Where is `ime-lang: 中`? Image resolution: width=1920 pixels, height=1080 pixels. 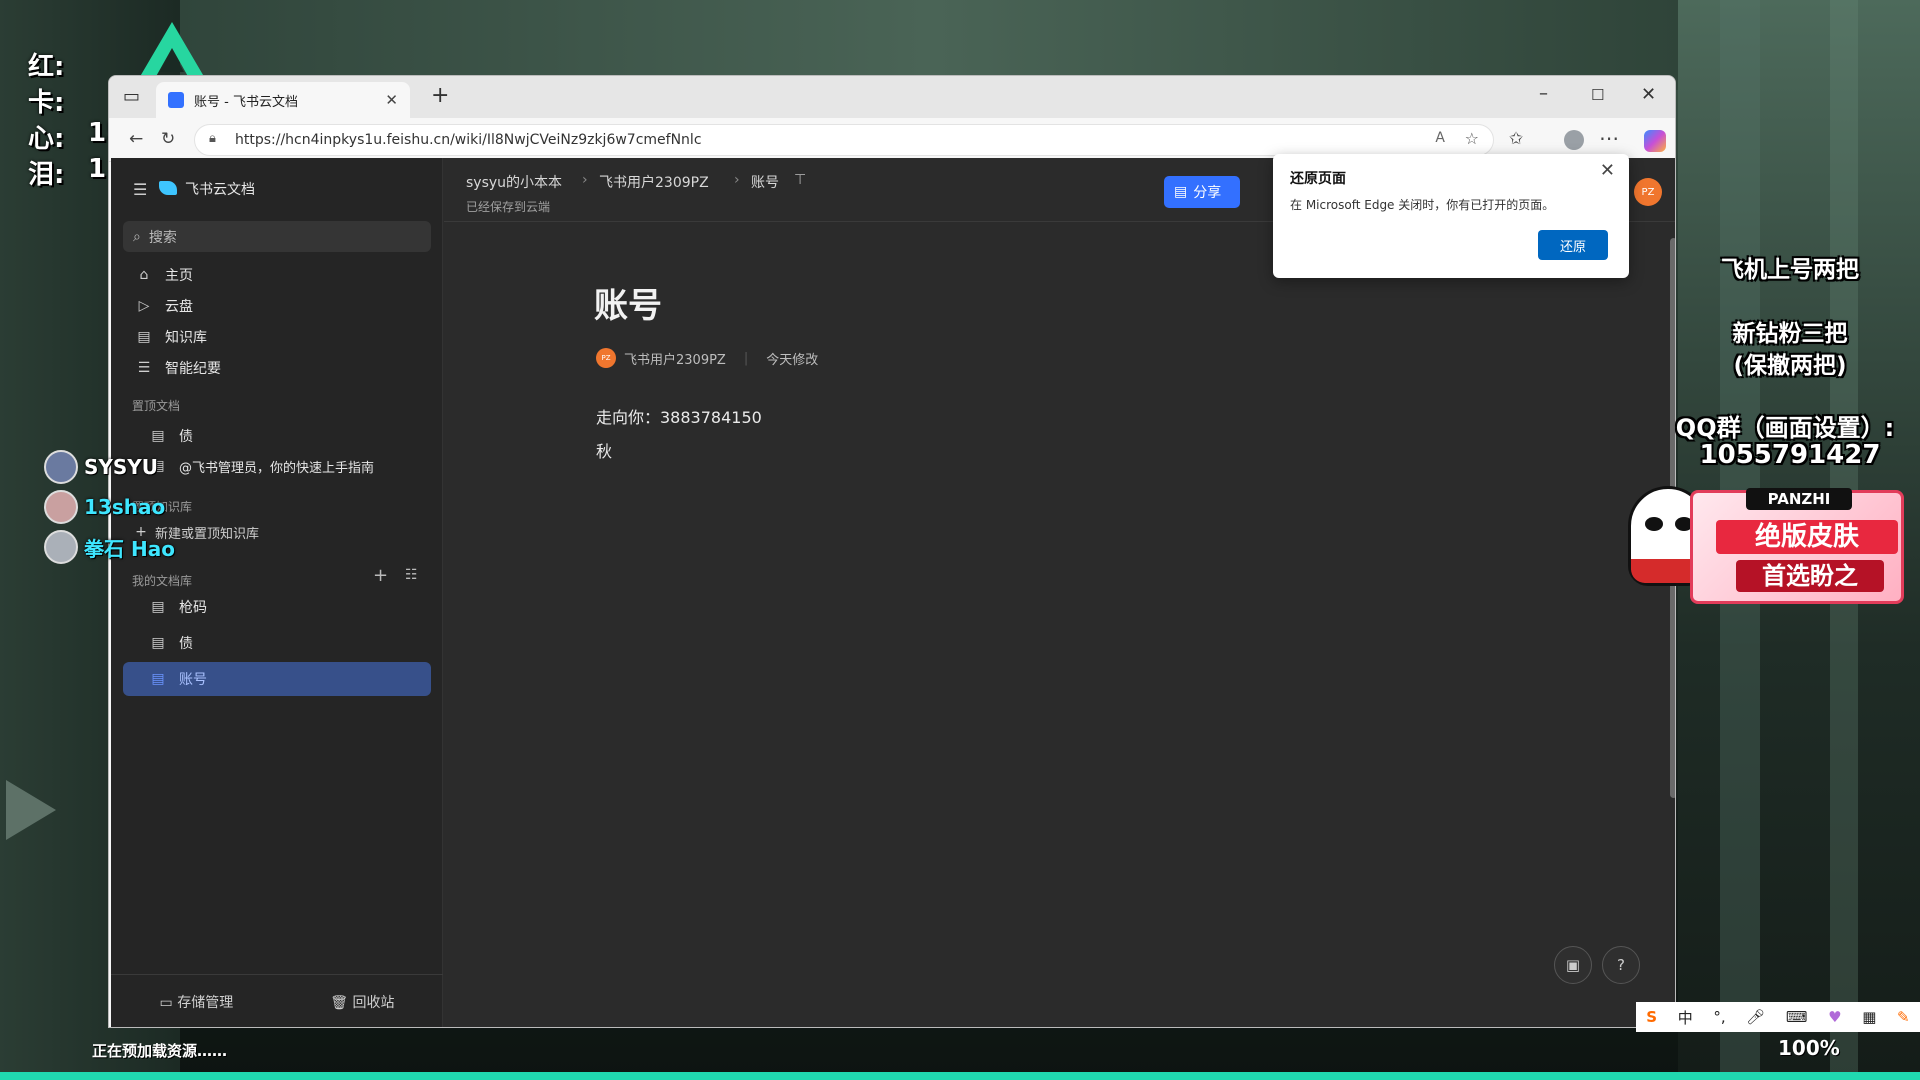
ime-lang: 中 is located at coordinates (1685, 1017).